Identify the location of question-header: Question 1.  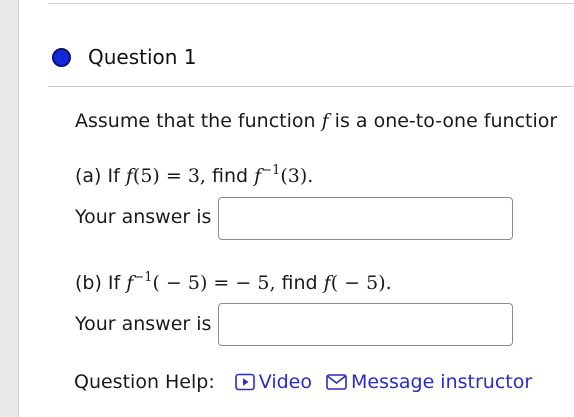
(124, 57).